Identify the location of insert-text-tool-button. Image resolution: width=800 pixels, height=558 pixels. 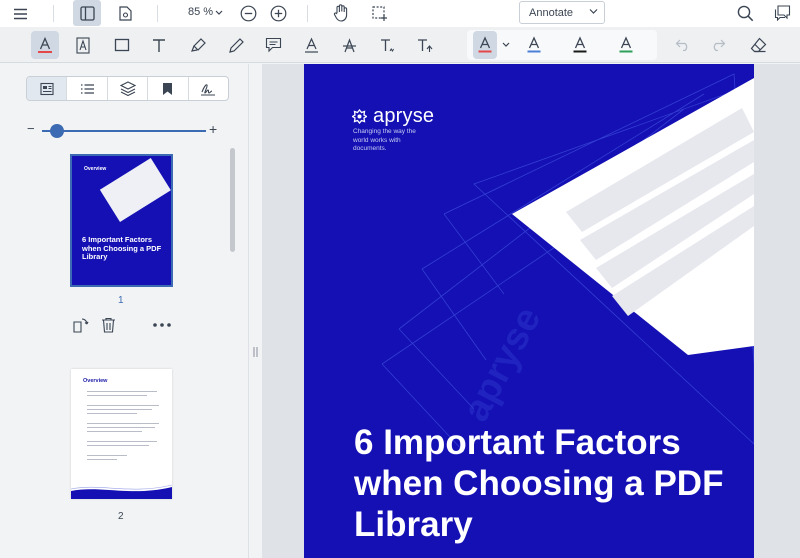
(425, 45).